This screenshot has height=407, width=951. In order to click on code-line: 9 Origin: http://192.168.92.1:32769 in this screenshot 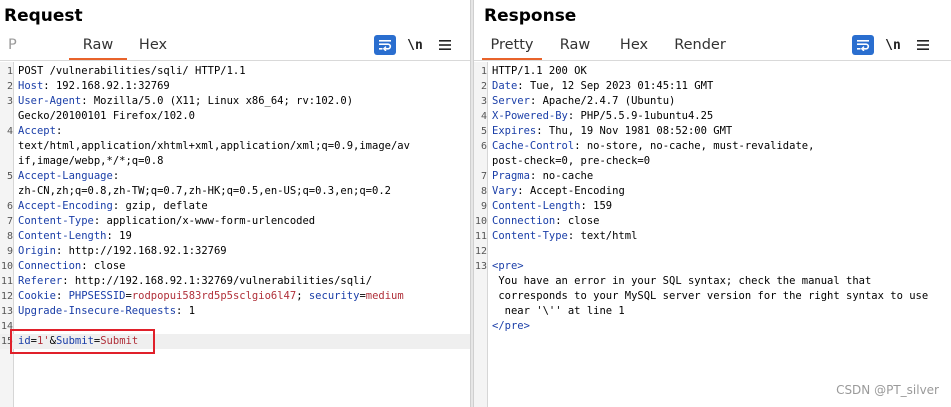, I will do `click(235, 251)`.